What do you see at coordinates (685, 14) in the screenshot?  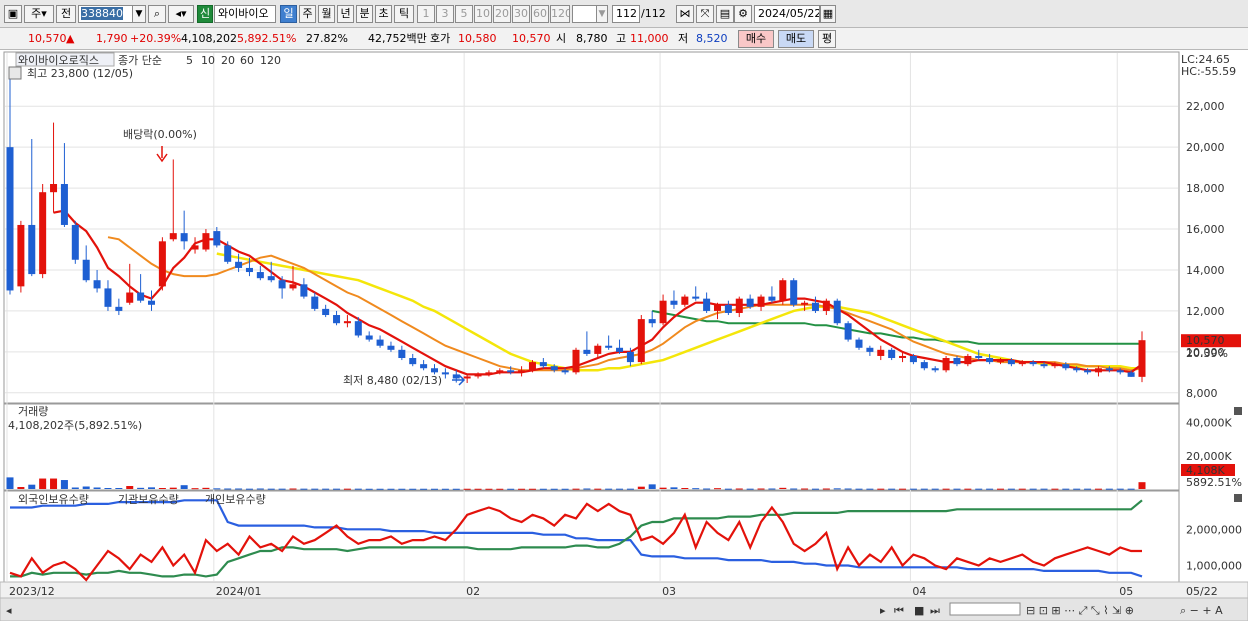 I see `link-icon: ⋈` at bounding box center [685, 14].